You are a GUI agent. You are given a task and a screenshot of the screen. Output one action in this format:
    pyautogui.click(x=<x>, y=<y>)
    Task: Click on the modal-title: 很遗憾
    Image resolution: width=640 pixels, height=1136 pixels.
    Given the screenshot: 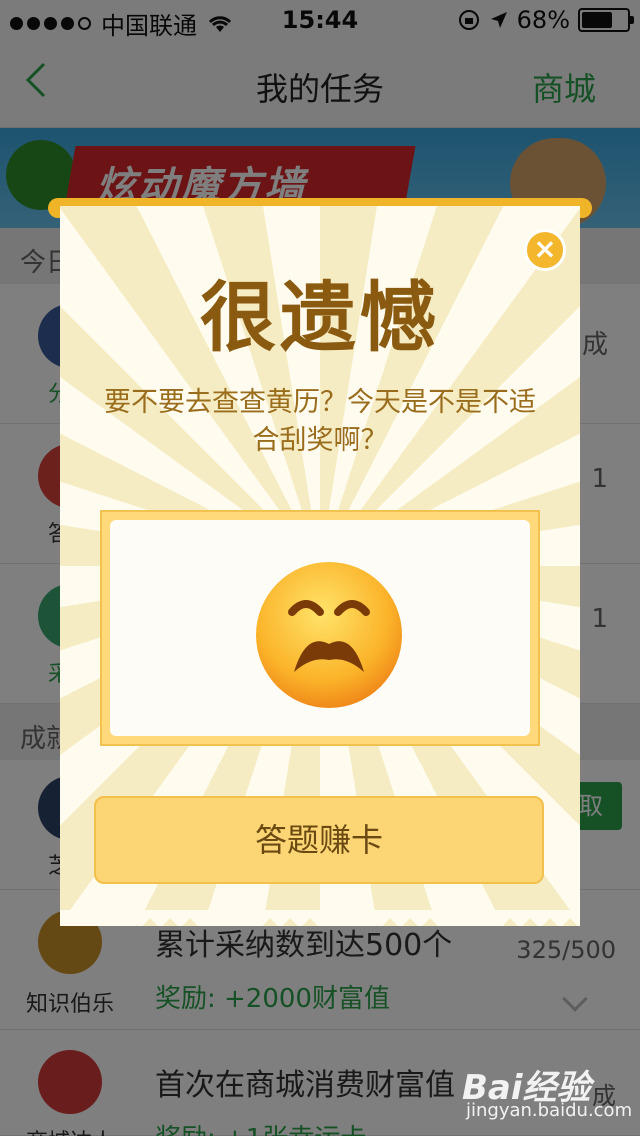 What is the action you would take?
    pyautogui.click(x=320, y=317)
    